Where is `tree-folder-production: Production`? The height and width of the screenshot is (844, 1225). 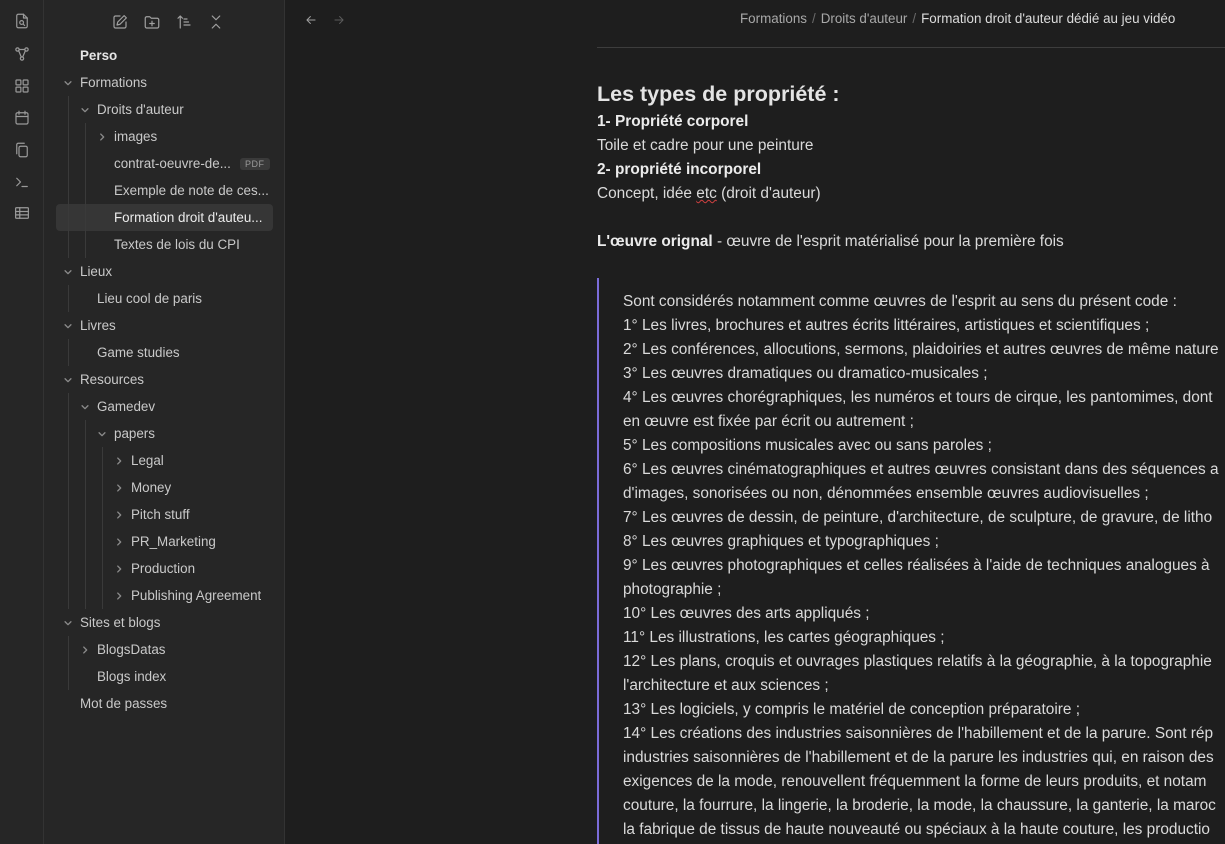 tree-folder-production: Production is located at coordinates (164, 568).